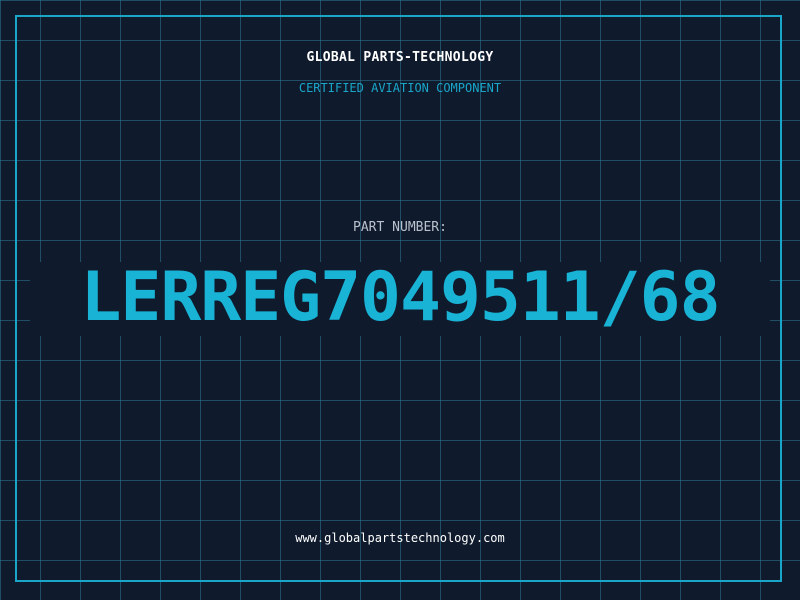  I want to click on website-url: www.globalpartstechnology.com, so click(400, 538).